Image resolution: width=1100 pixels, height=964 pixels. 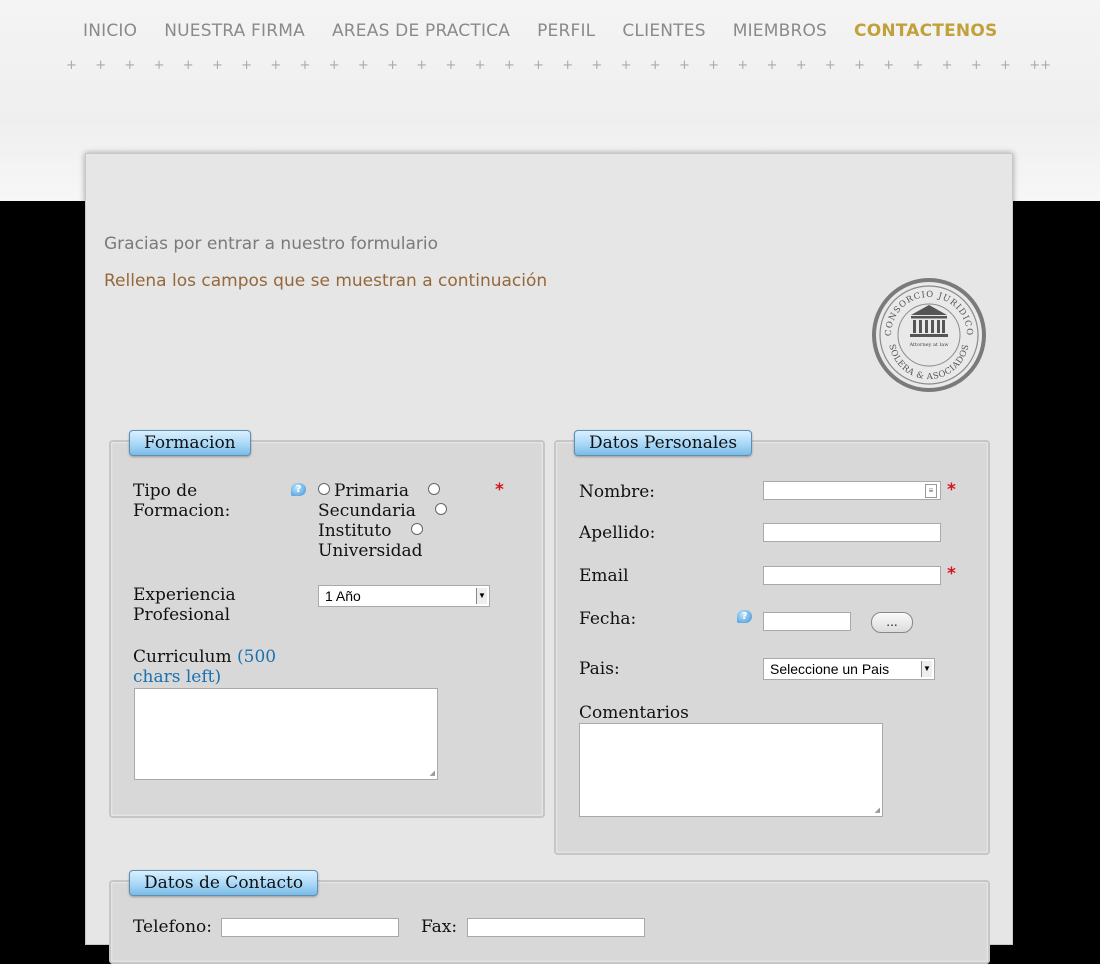 What do you see at coordinates (434, 489) in the screenshot?
I see `radio-secundaria` at bounding box center [434, 489].